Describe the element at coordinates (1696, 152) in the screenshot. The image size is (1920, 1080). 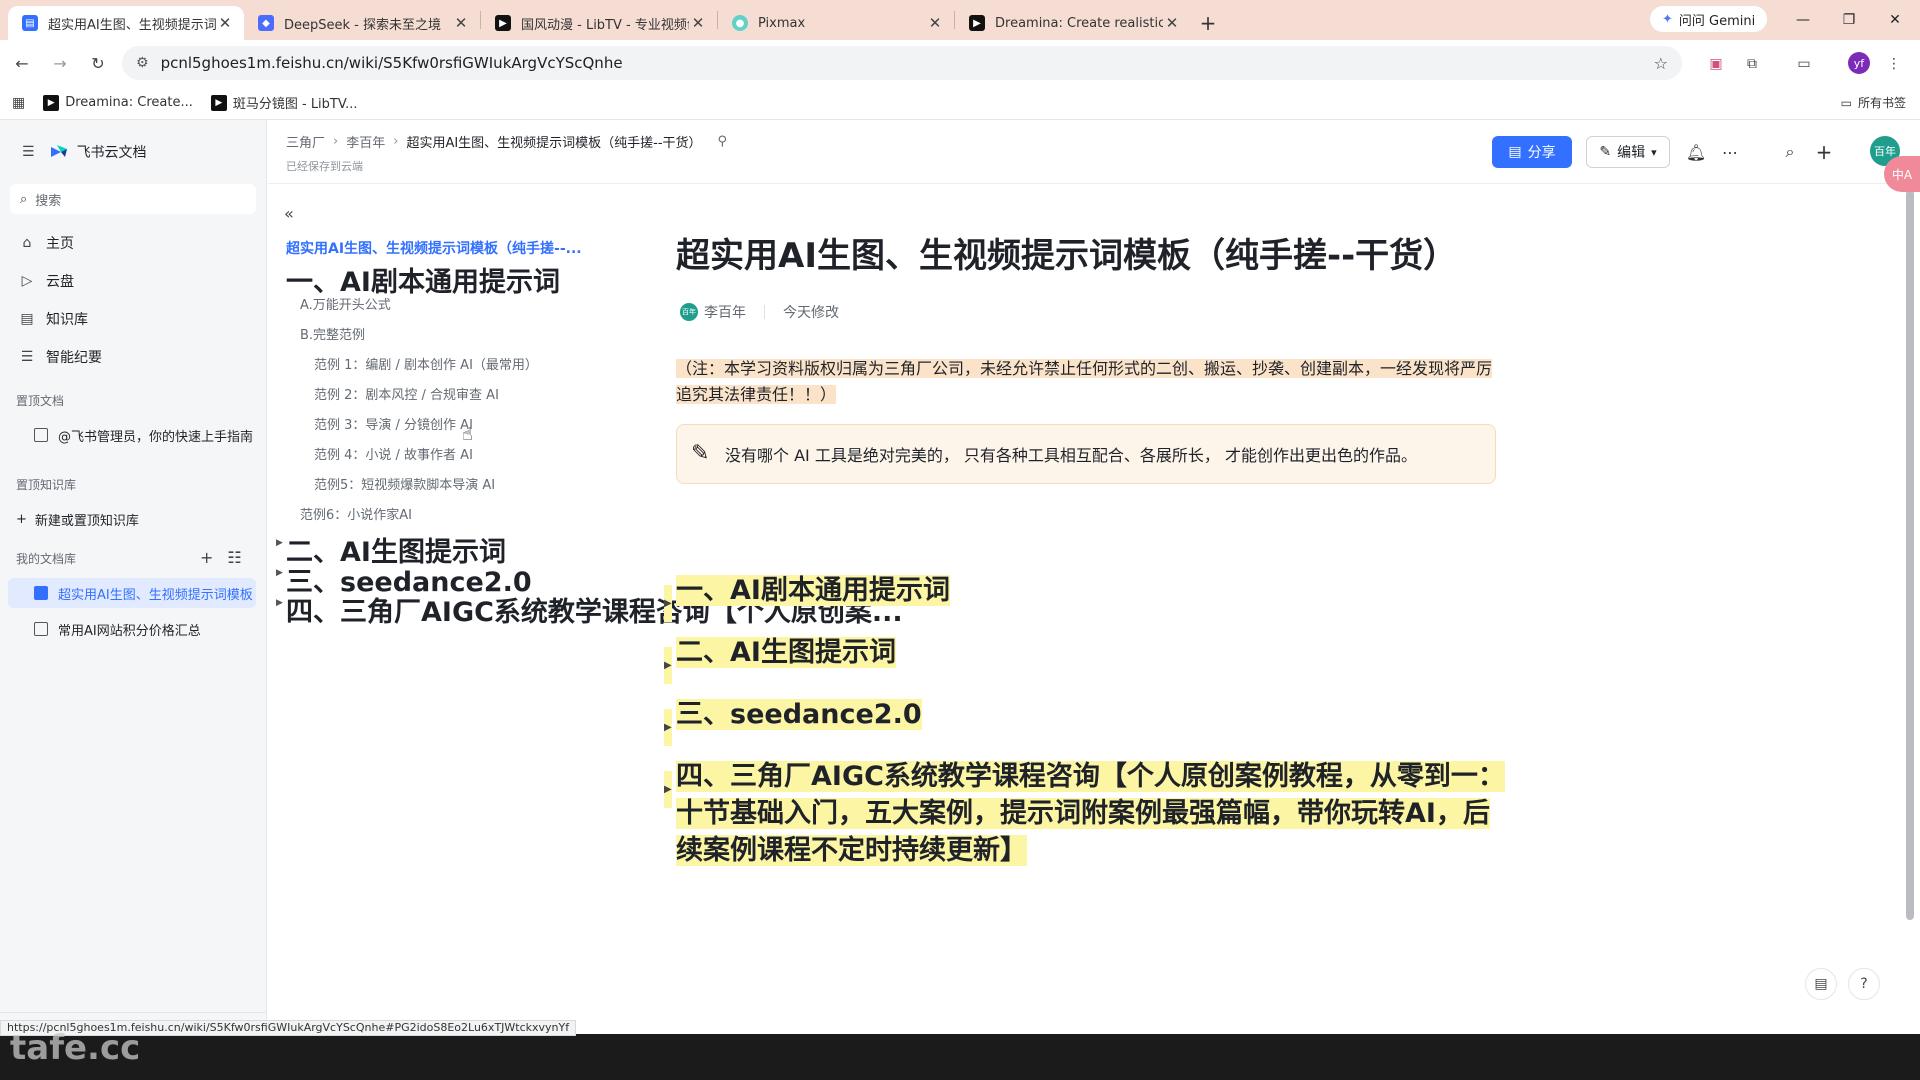
I see `bell-icon: 🔔︎` at that location.